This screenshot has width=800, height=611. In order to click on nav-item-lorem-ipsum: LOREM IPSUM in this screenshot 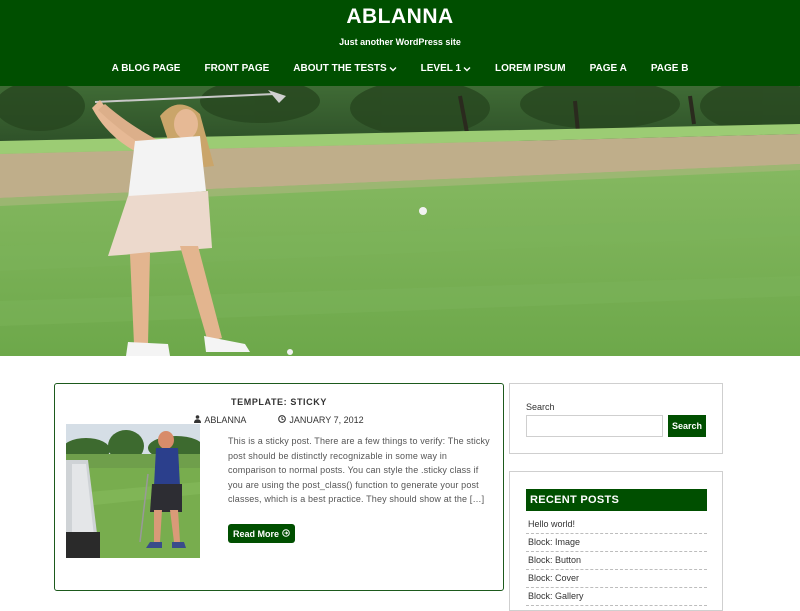, I will do `click(530, 68)`.